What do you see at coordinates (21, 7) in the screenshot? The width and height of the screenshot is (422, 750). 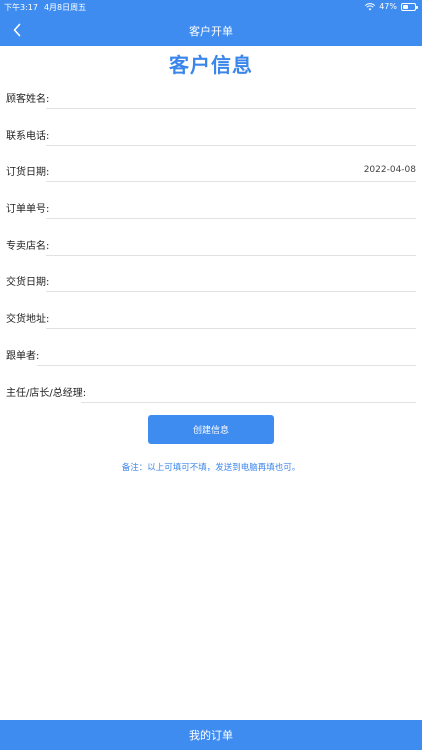 I see `status-time: 下午3:17` at bounding box center [21, 7].